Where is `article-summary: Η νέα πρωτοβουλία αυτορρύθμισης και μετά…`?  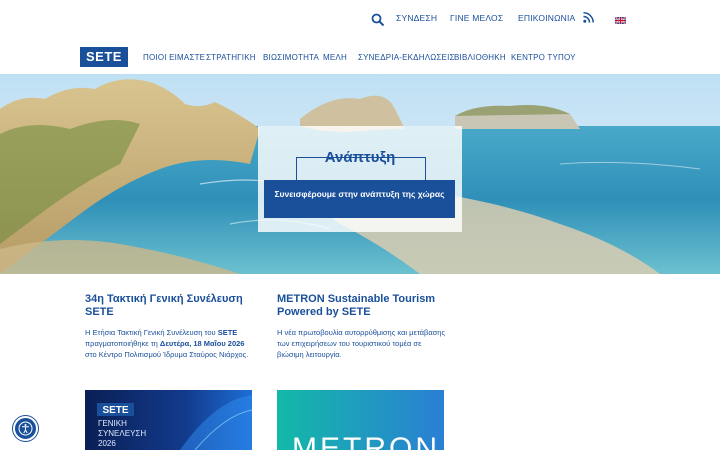
article-summary: Η νέα πρωτοβουλία αυτορρύθμισης και μετά… is located at coordinates (361, 343).